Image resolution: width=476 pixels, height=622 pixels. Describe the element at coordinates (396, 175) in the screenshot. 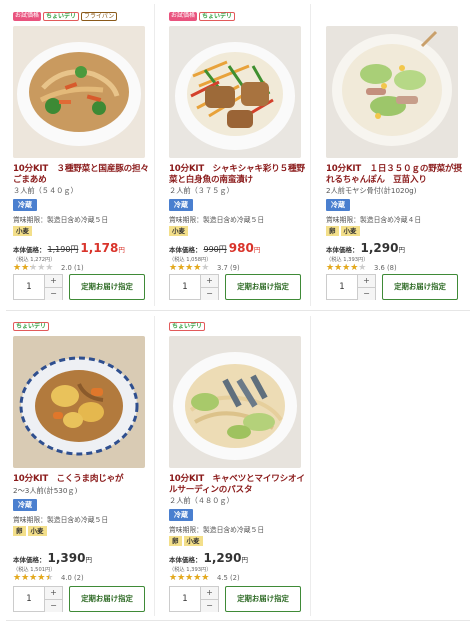

I see `product-title: 10分KIT １日３５０ｇの野菜が摂れるちゃんぽん 豆苗入り` at that location.